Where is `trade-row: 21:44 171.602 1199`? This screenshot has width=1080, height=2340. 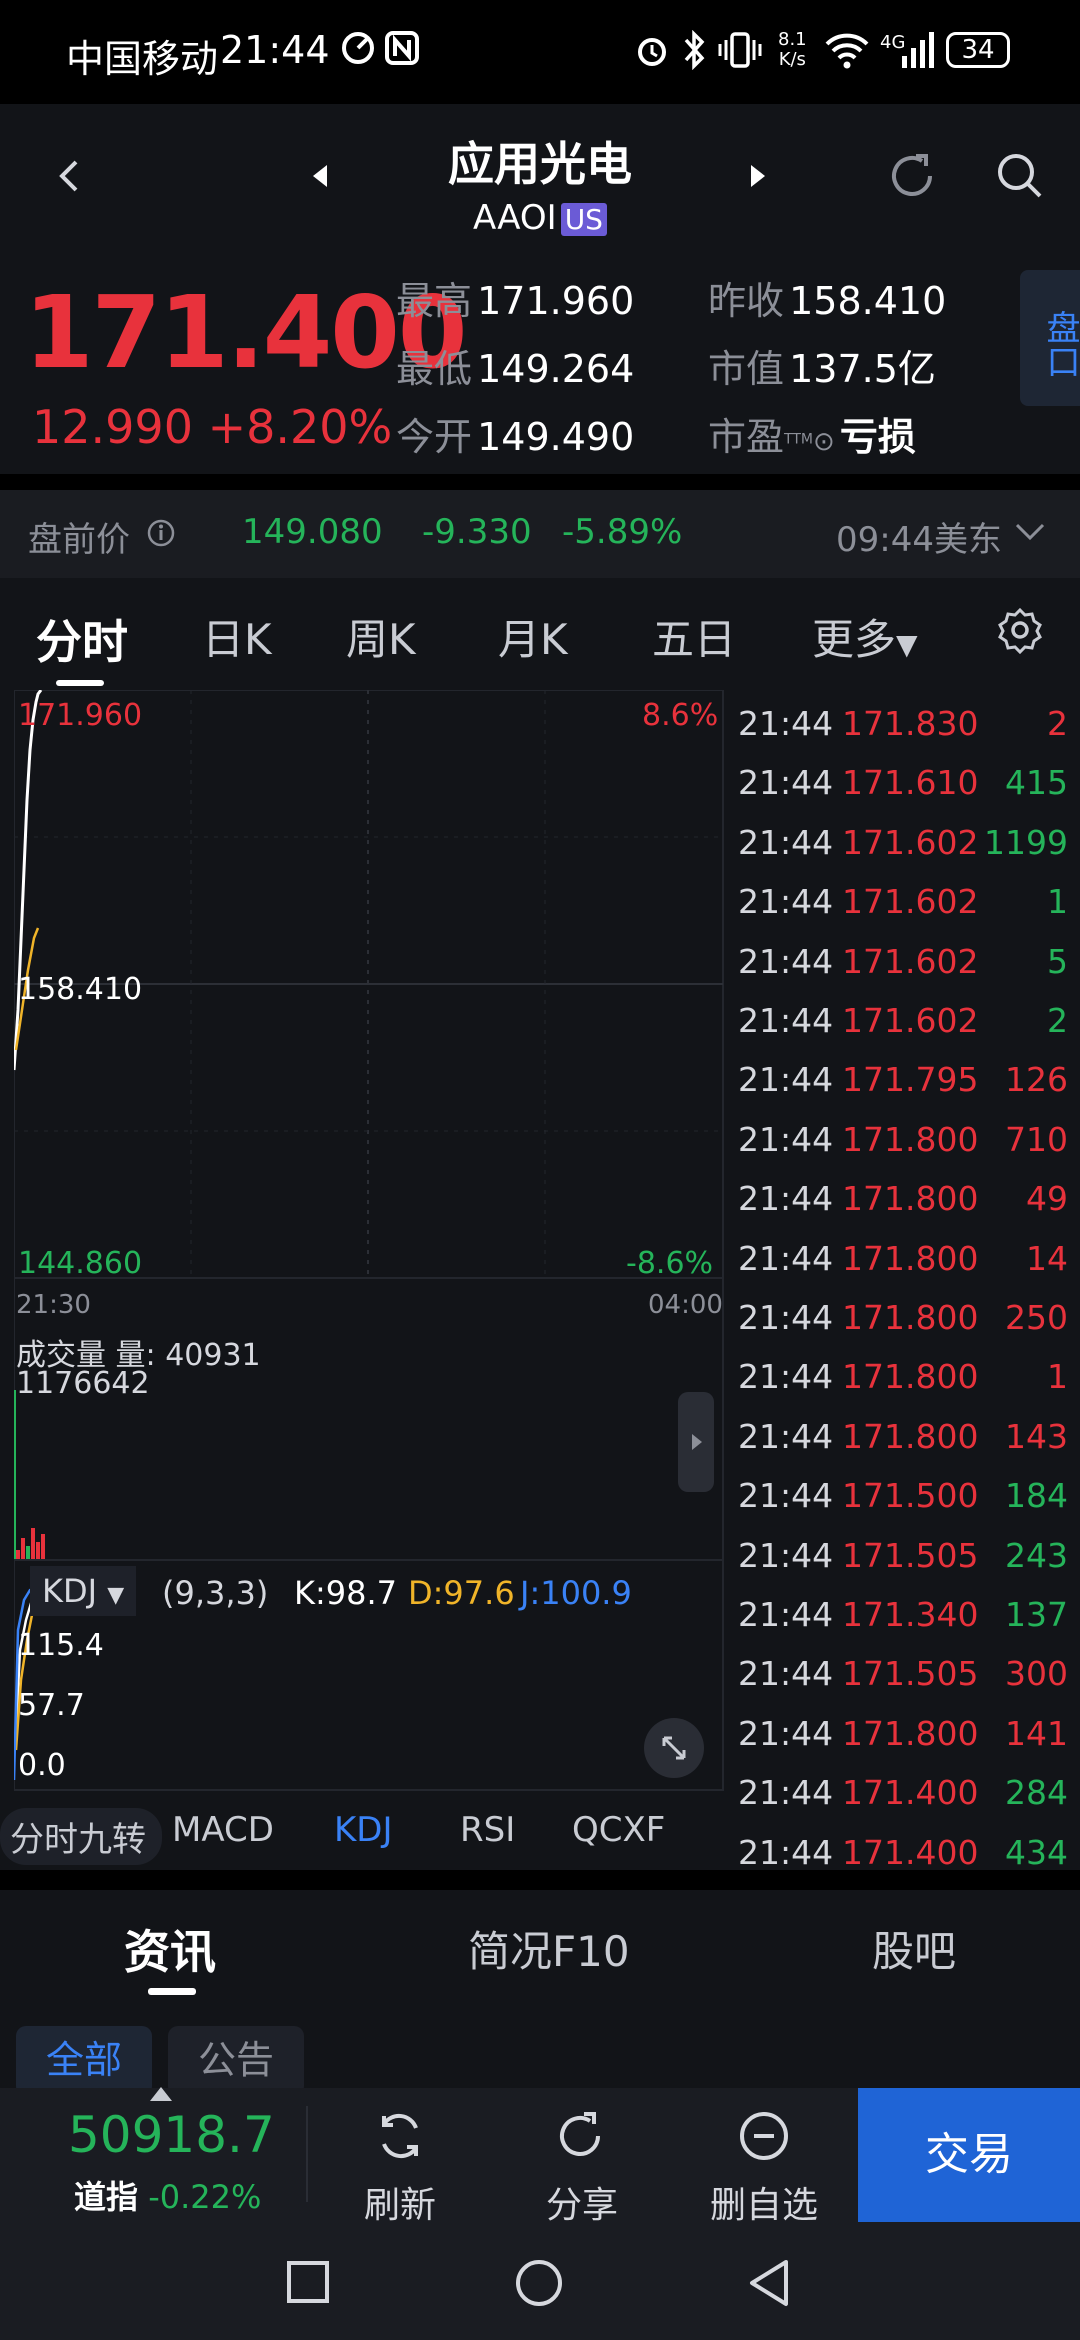 trade-row: 21:44 171.602 1199 is located at coordinates (904, 842).